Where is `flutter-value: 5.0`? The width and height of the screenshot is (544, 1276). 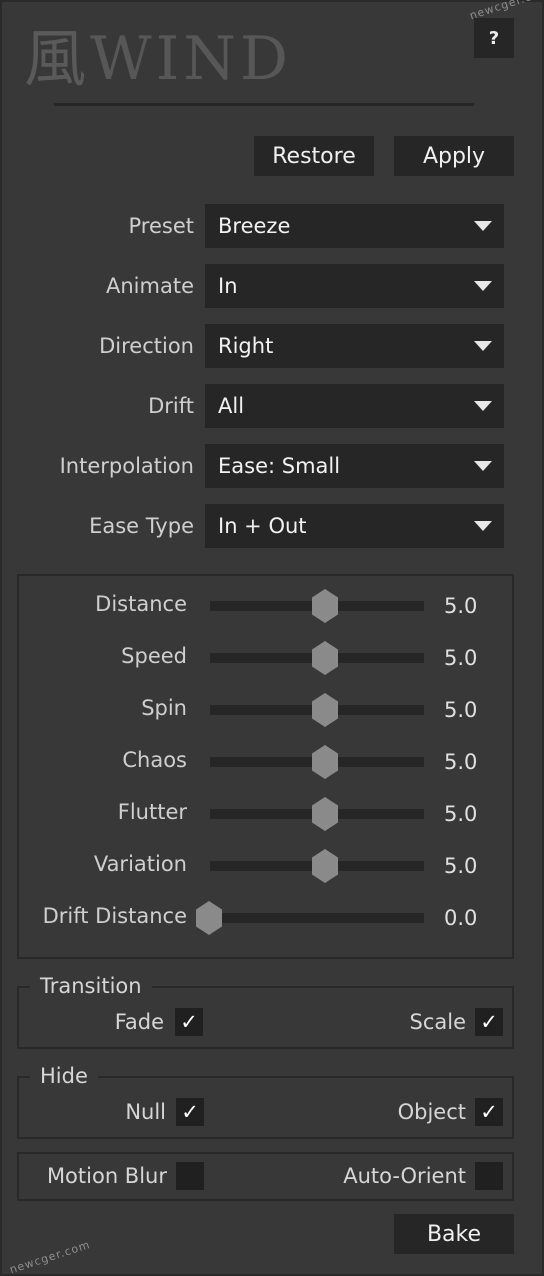
flutter-value: 5.0 is located at coordinates (461, 814).